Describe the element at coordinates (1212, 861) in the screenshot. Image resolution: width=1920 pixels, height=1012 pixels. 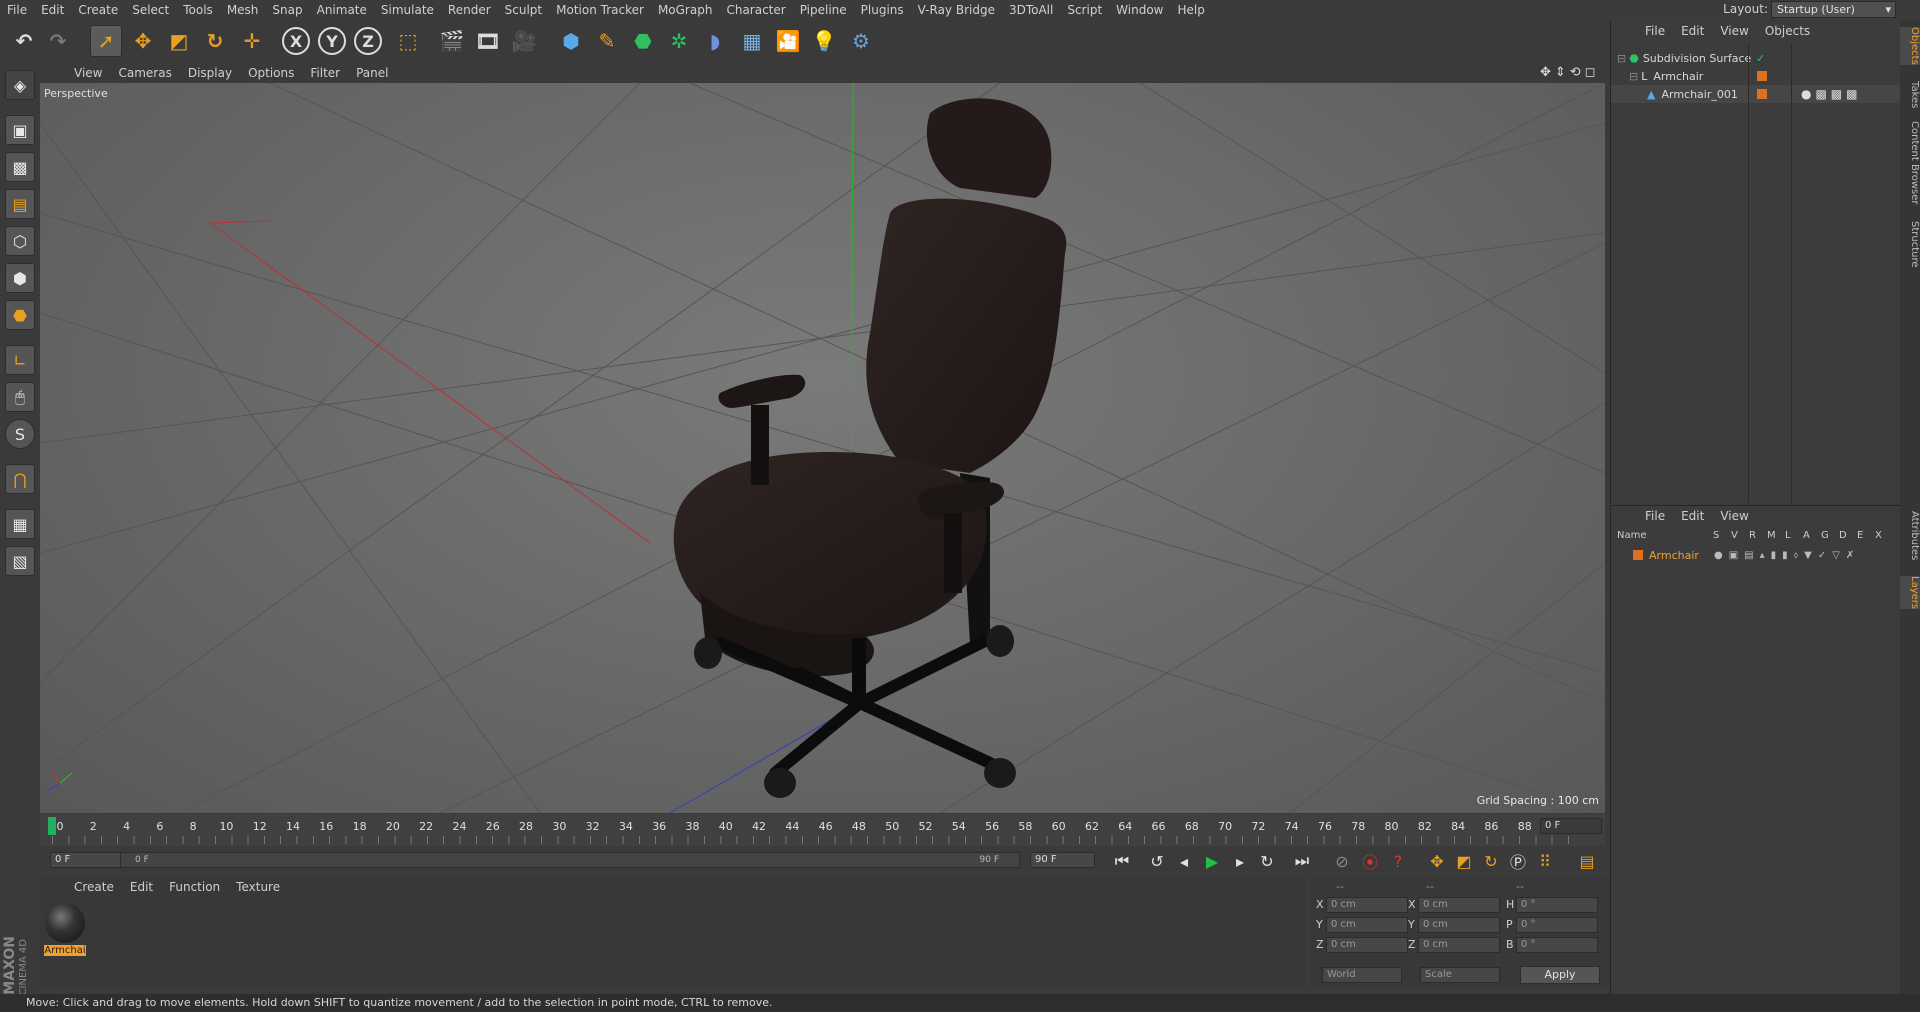
I see `play-icon: ▶` at that location.